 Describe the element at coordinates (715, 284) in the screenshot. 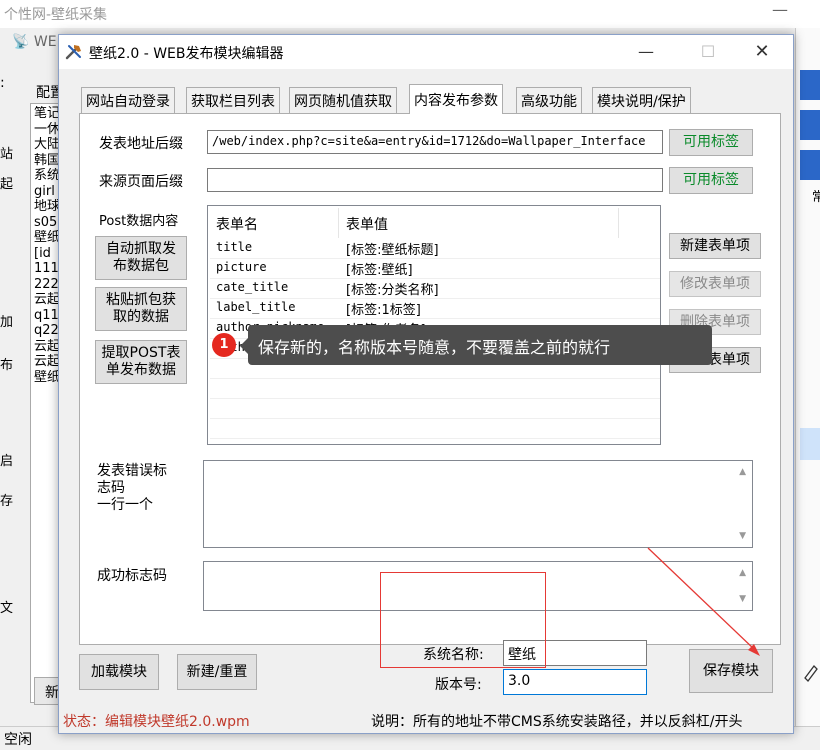

I see `edit-form-item-button: 修改表单项` at that location.